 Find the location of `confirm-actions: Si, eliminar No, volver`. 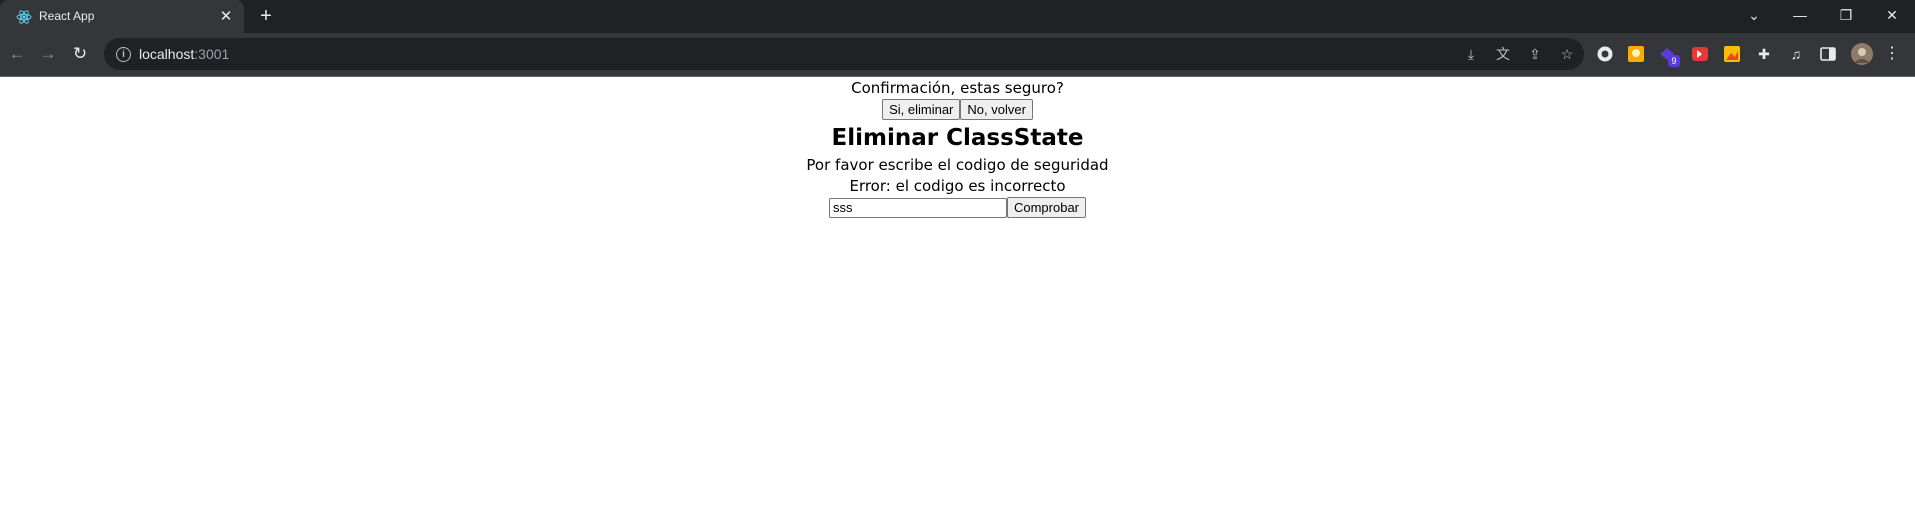

confirm-actions: Si, eliminar No, volver is located at coordinates (957, 109).